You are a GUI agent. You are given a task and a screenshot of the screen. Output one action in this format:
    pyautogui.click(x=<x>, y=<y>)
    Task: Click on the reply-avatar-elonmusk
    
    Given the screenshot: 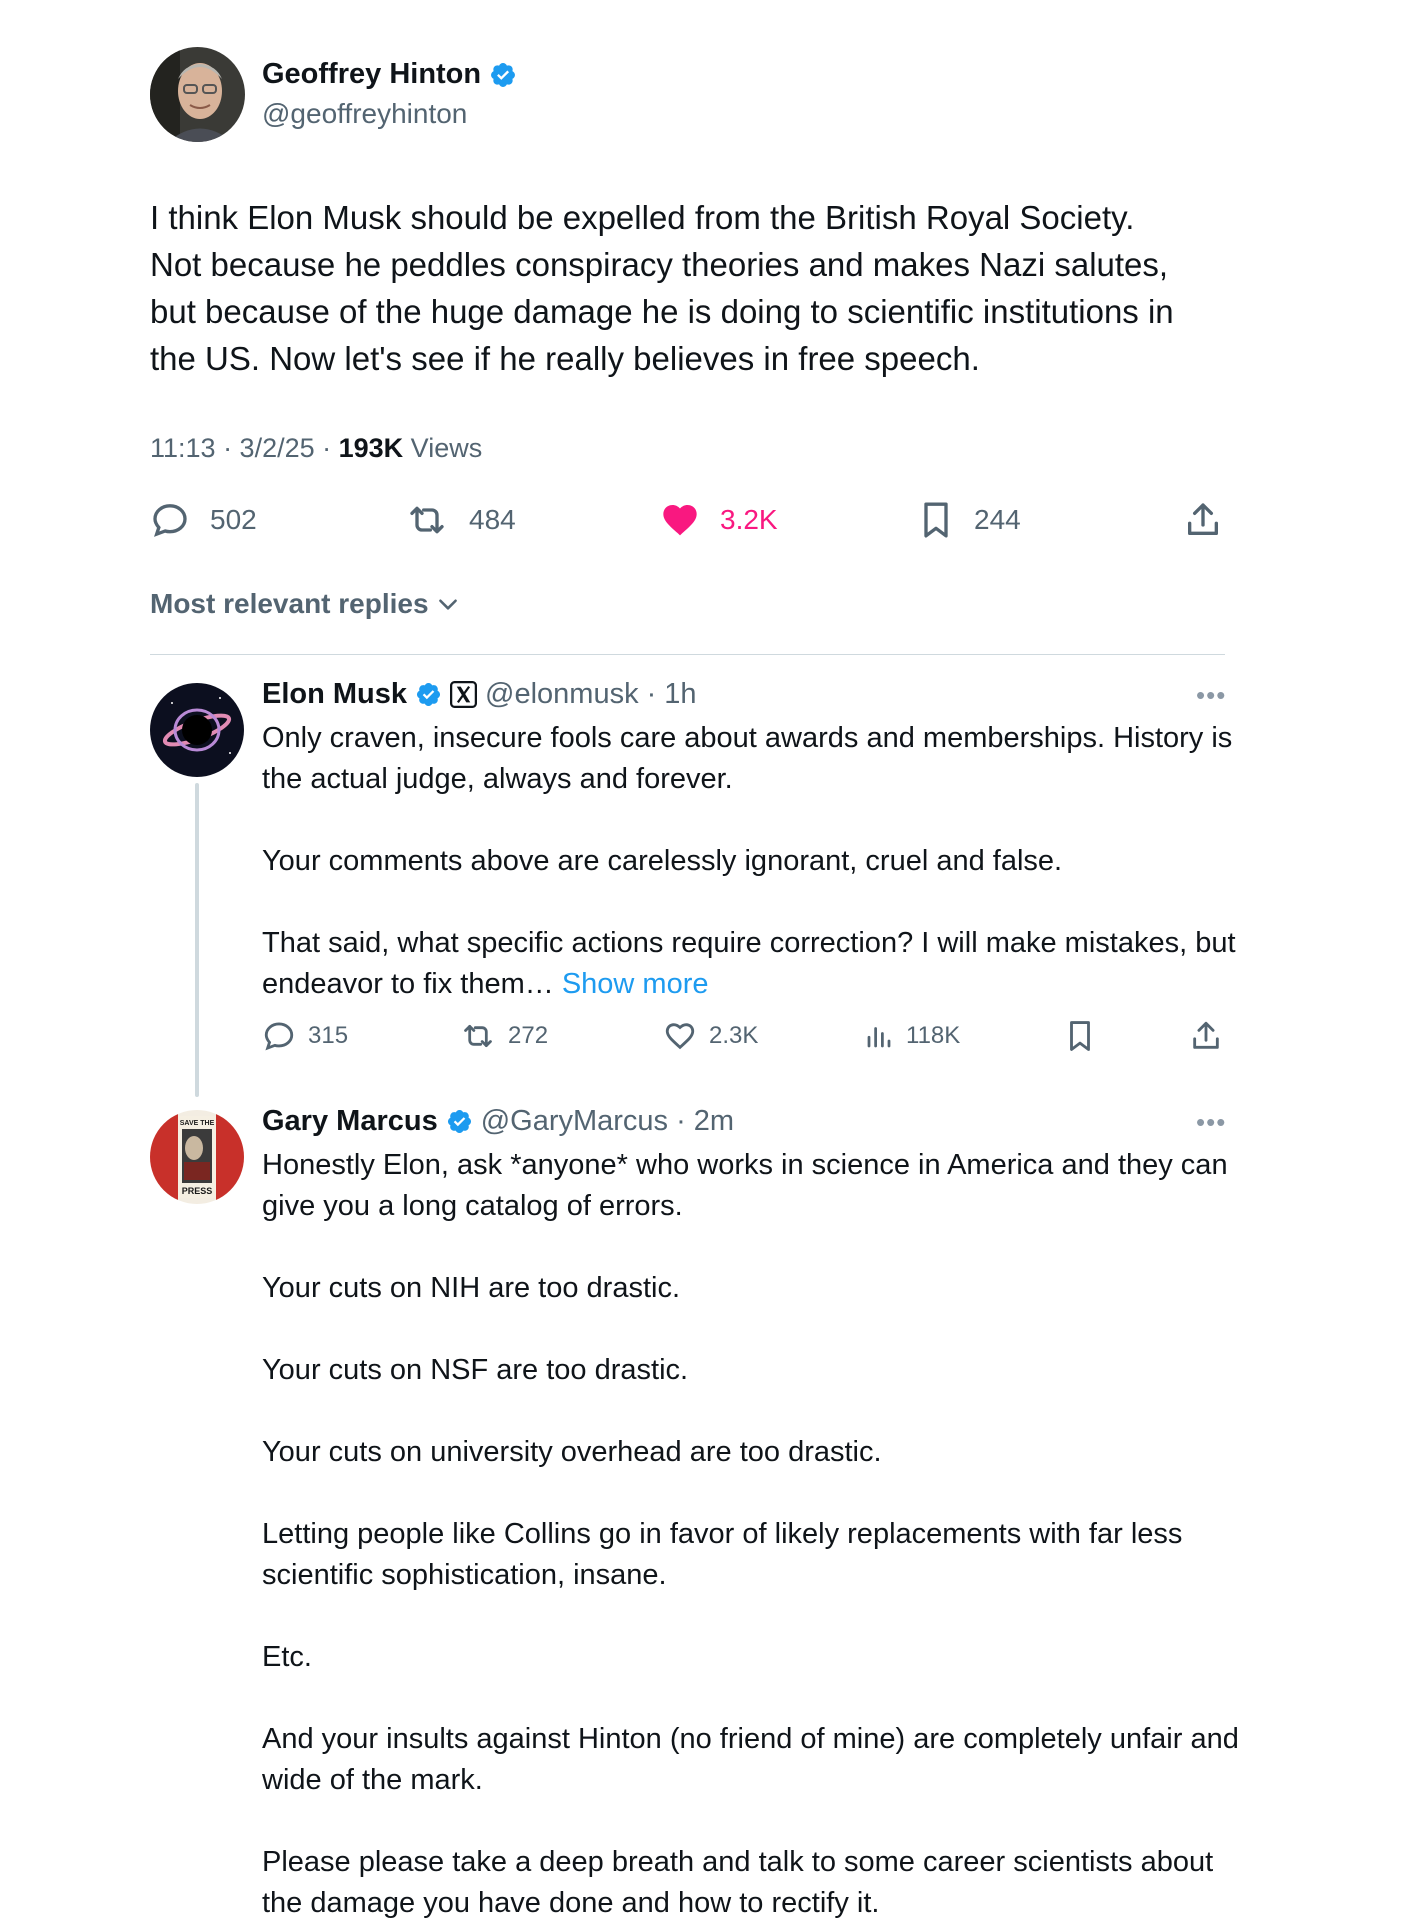 What is the action you would take?
    pyautogui.click(x=197, y=730)
    